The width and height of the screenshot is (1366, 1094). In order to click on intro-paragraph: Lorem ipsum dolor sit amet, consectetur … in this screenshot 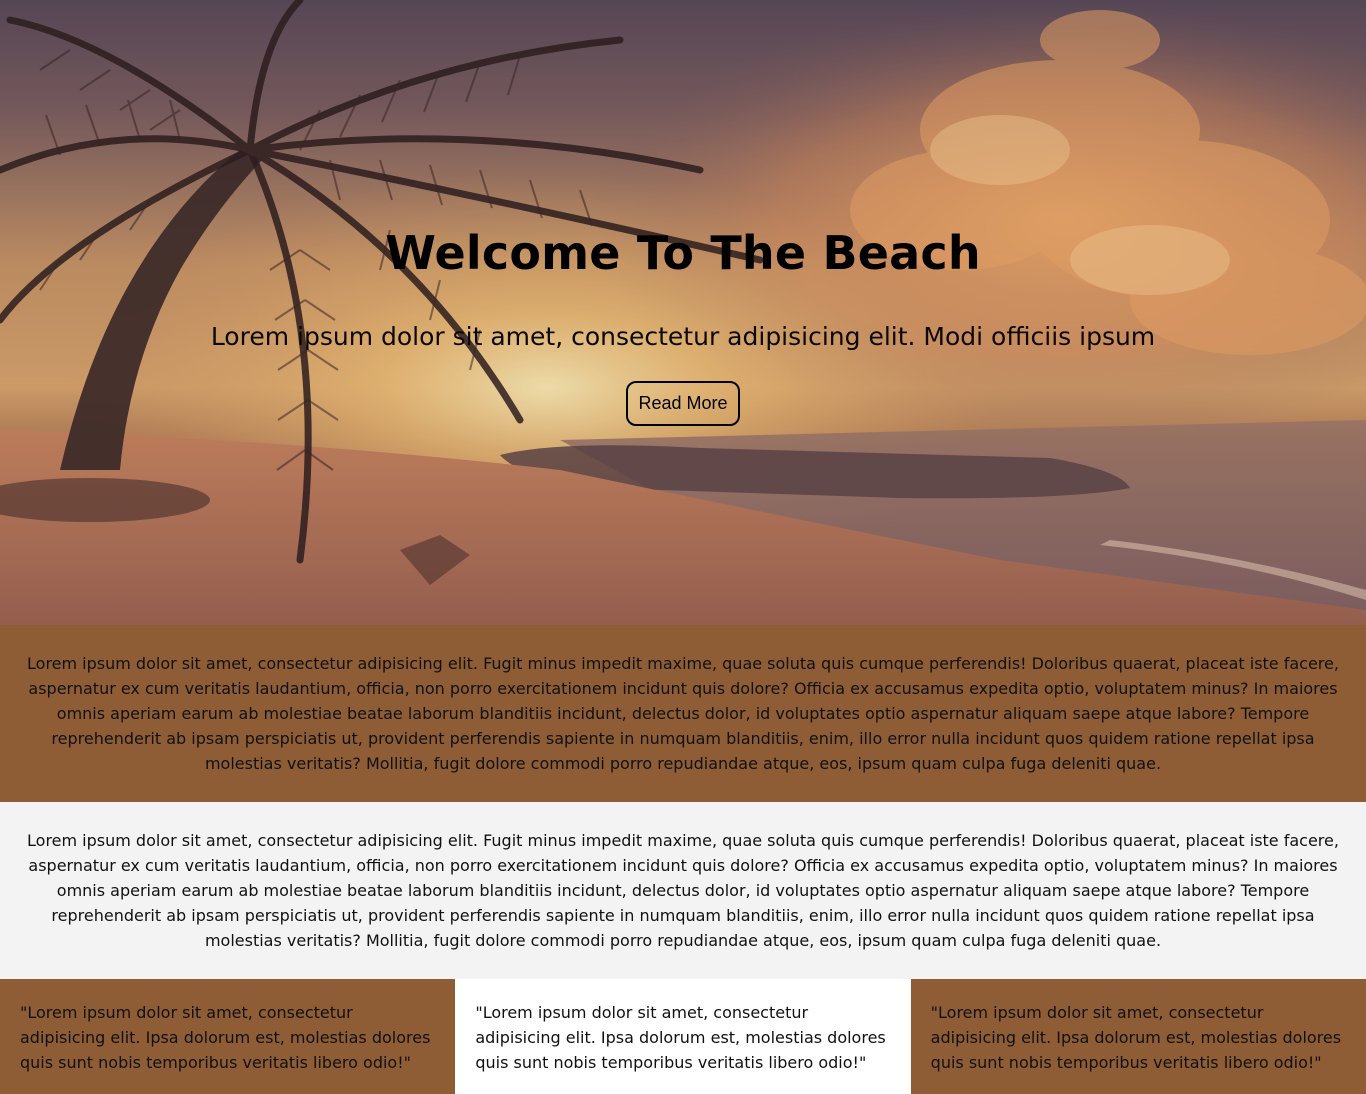, I will do `click(683, 713)`.